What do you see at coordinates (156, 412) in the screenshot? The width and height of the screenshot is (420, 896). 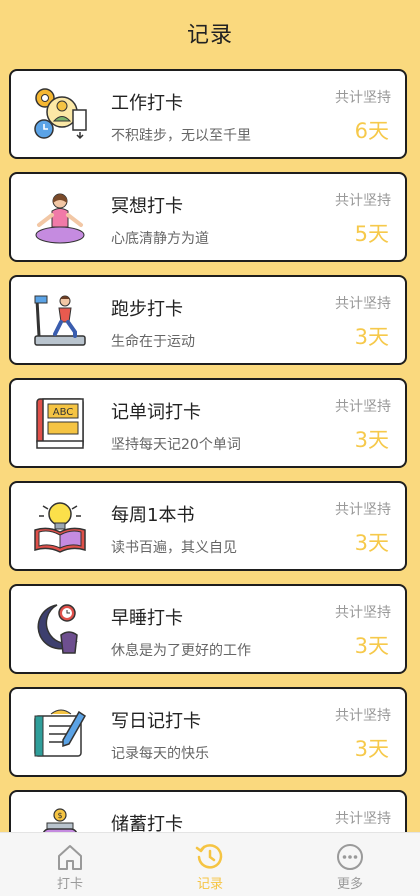 I see `card-title: 记单词打卡` at bounding box center [156, 412].